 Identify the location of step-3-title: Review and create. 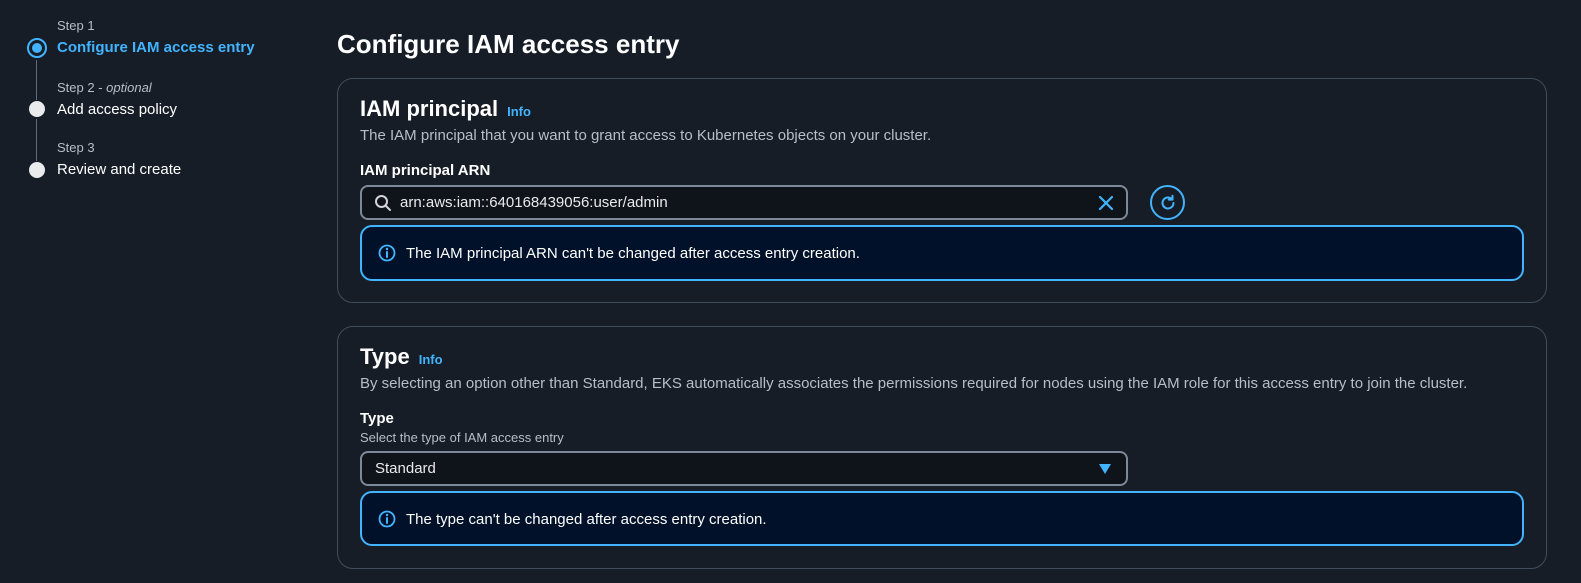
(119, 170).